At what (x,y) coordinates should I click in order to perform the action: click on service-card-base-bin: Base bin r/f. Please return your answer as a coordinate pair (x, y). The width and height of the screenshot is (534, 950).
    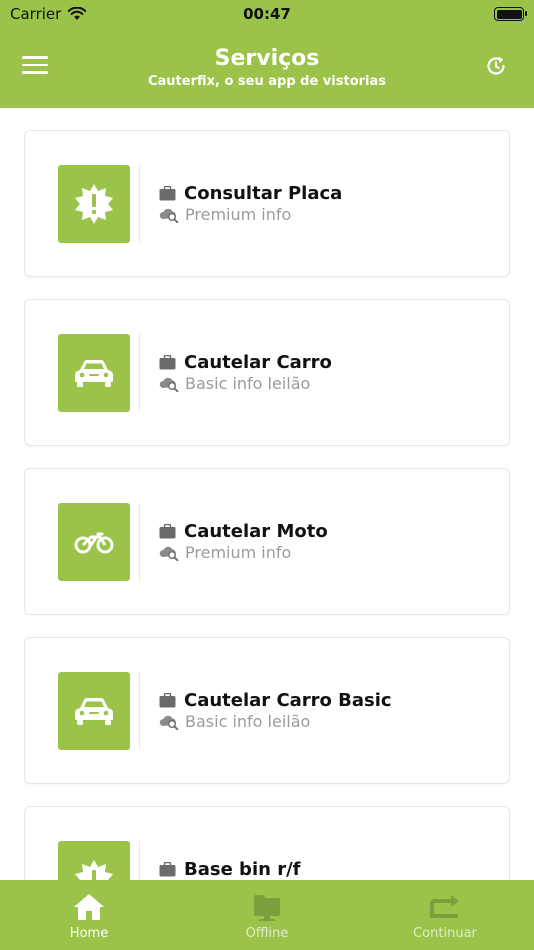
    Looking at the image, I should click on (267, 843).